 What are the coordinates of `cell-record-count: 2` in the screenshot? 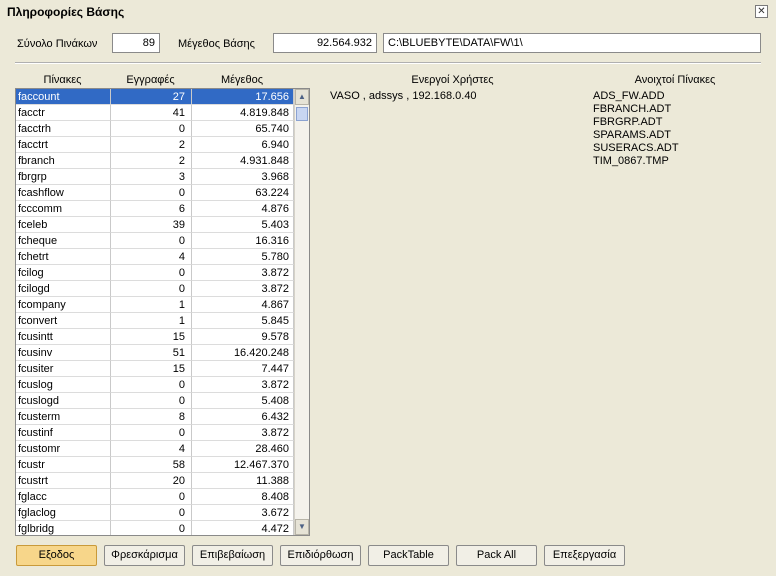 It's located at (151, 145).